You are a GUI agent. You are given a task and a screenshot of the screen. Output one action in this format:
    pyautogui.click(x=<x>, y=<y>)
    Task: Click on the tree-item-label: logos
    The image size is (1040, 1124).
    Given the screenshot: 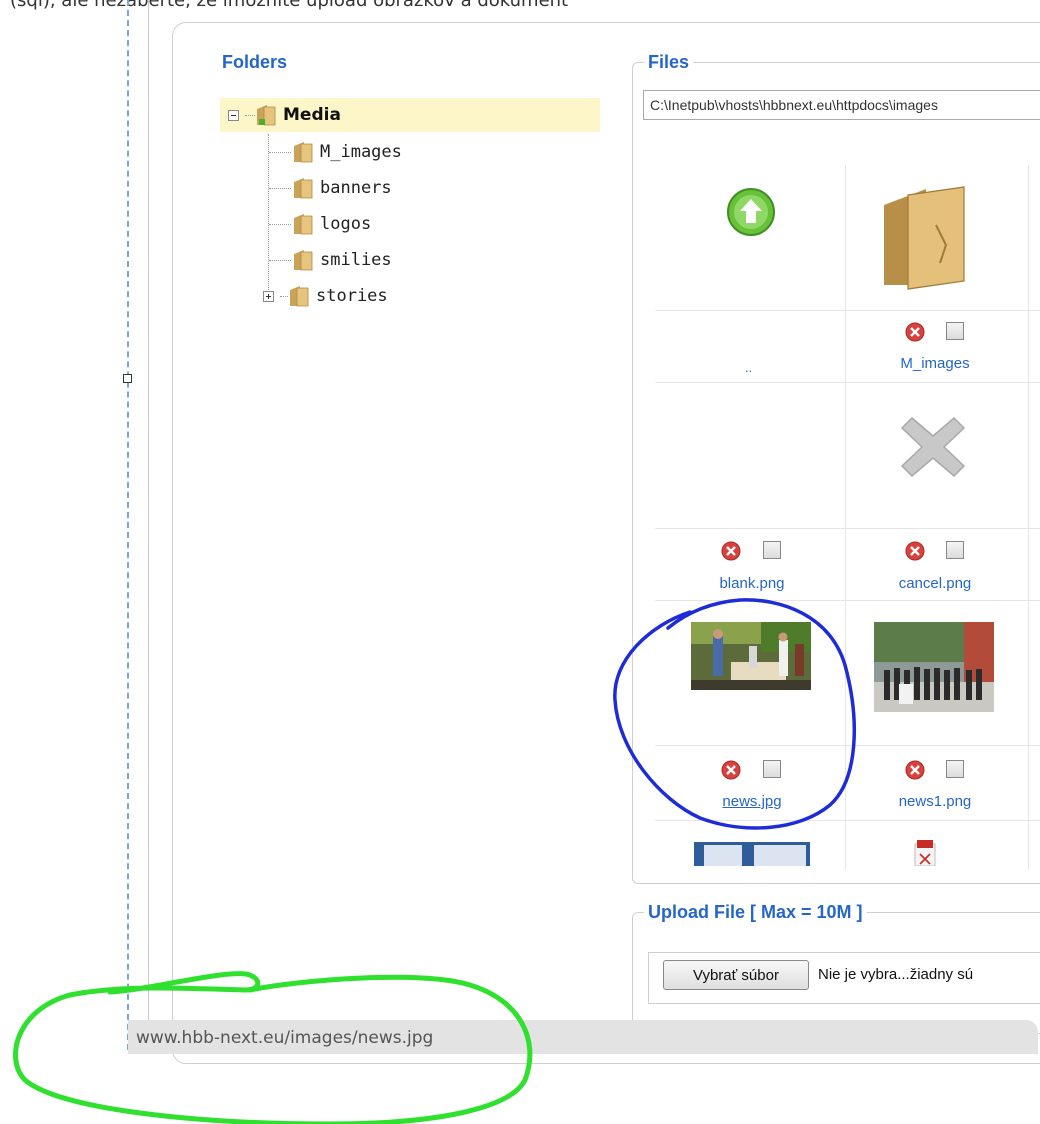 What is the action you would take?
    pyautogui.click(x=346, y=224)
    